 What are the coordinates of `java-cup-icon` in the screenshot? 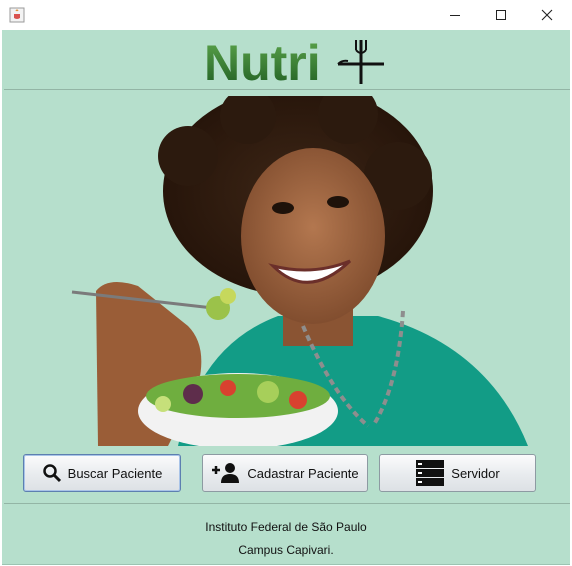 It's located at (17, 15).